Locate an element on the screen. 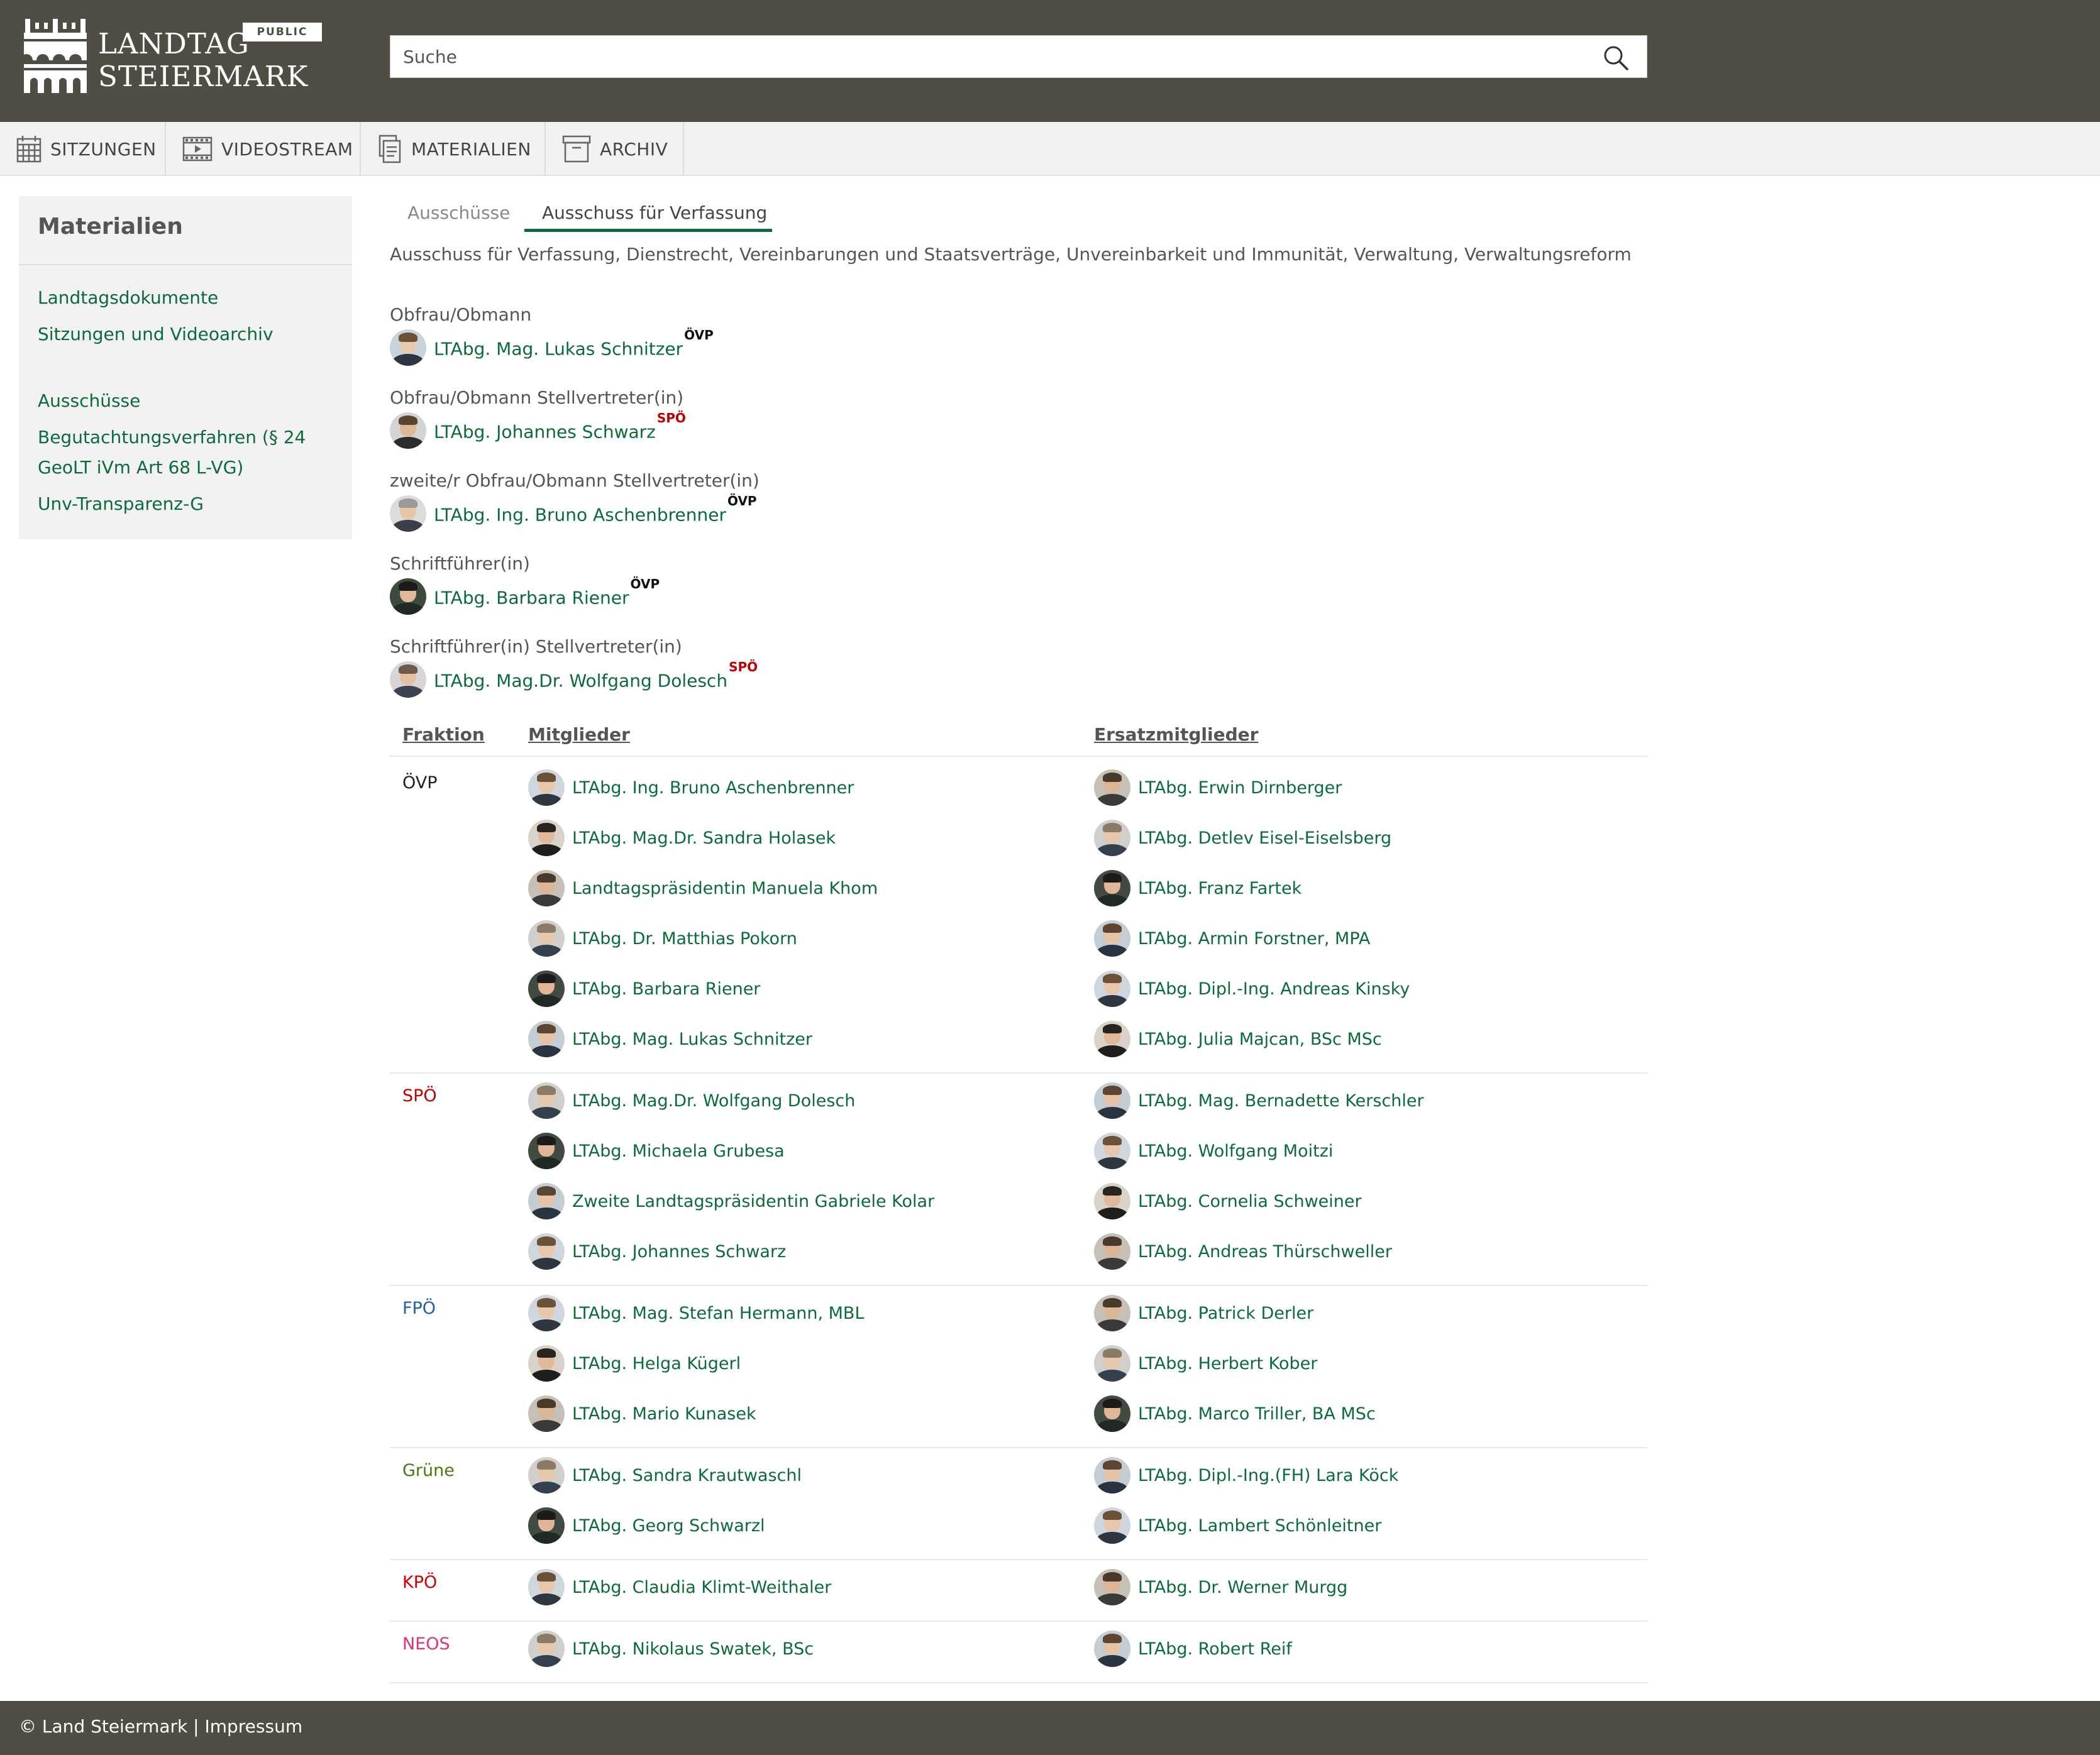  role-person: LTAbg. Barbara RienerÖVP is located at coordinates (525, 595).